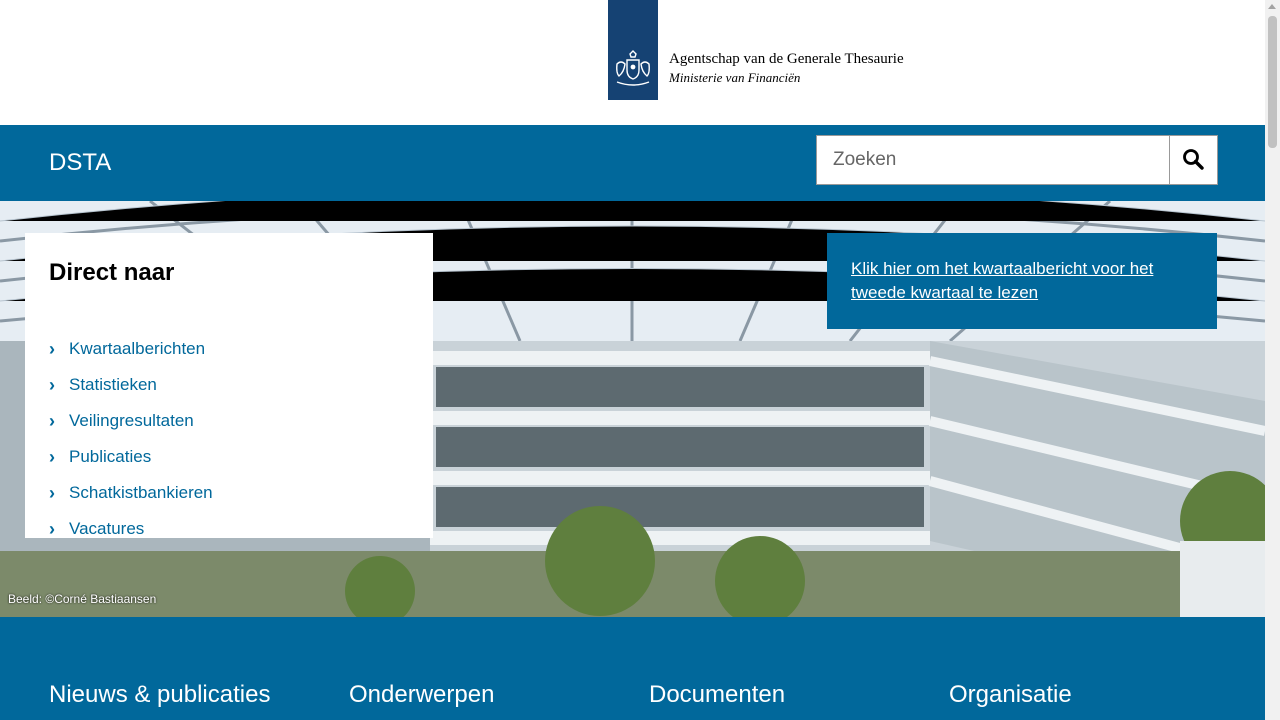 Image resolution: width=1280 pixels, height=720 pixels. What do you see at coordinates (421, 695) in the screenshot?
I see `section-heading-onderwerpen: Onderwerpen` at bounding box center [421, 695].